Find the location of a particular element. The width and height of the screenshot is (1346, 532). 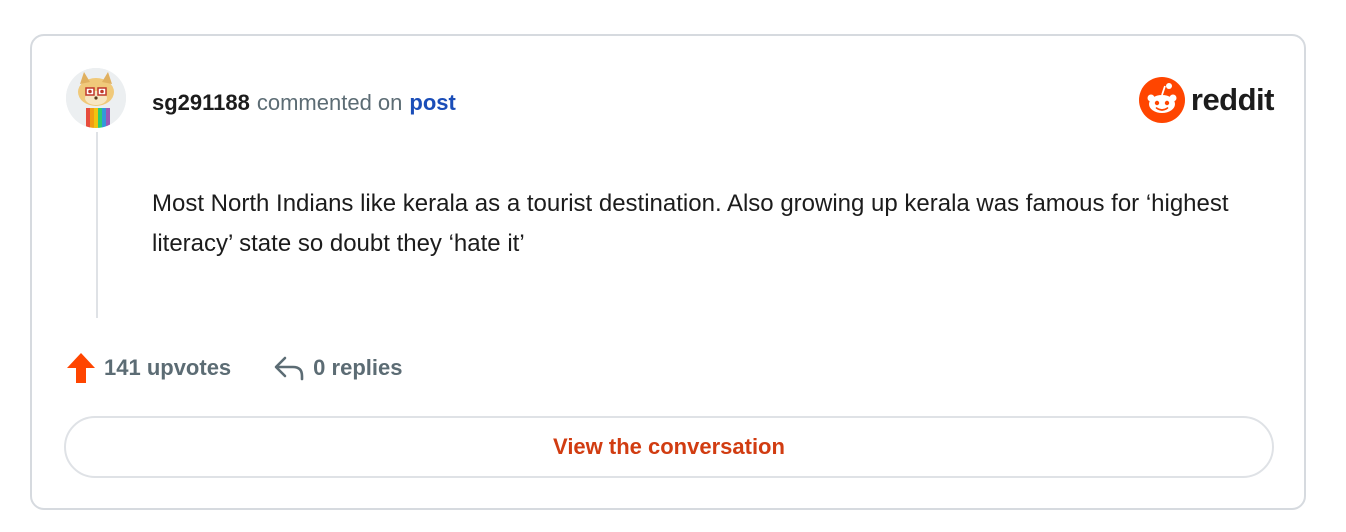

comment-stats: 141 upvotes 0 replies is located at coordinates (234, 368).